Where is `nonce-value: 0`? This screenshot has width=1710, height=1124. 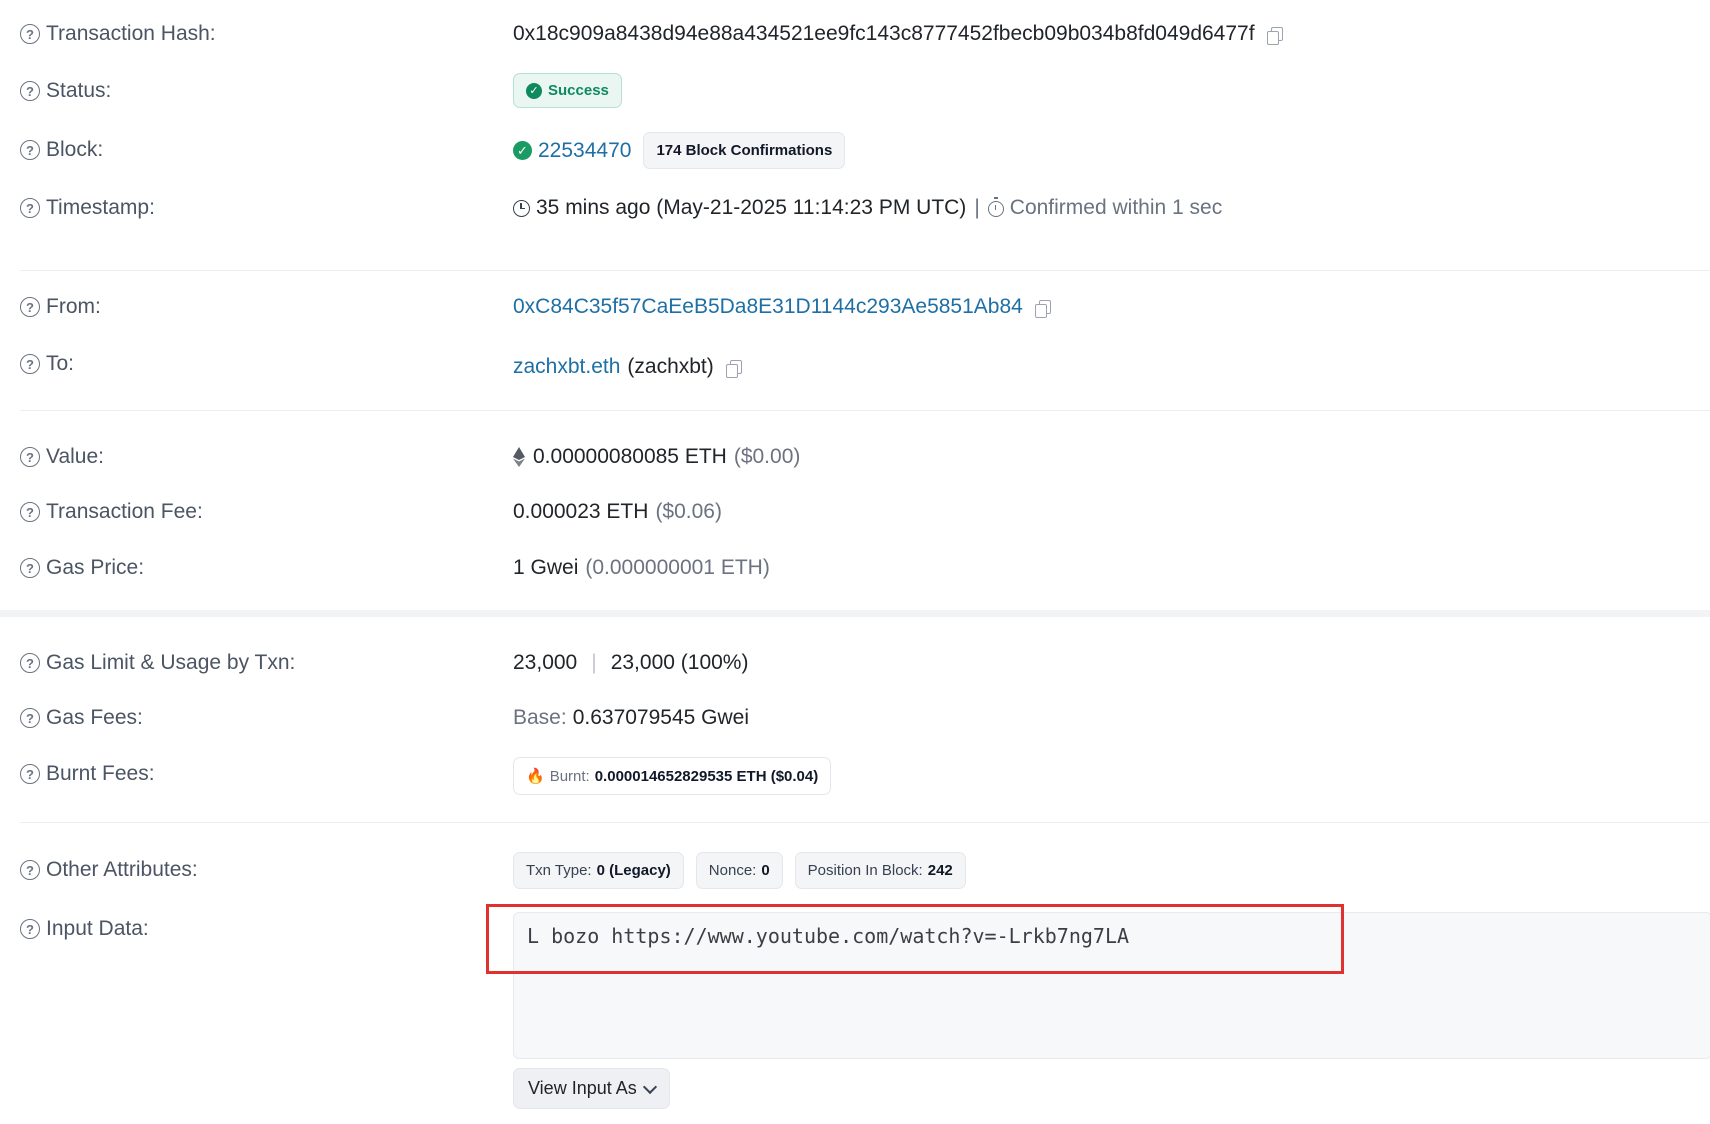
nonce-value: 0 is located at coordinates (765, 870).